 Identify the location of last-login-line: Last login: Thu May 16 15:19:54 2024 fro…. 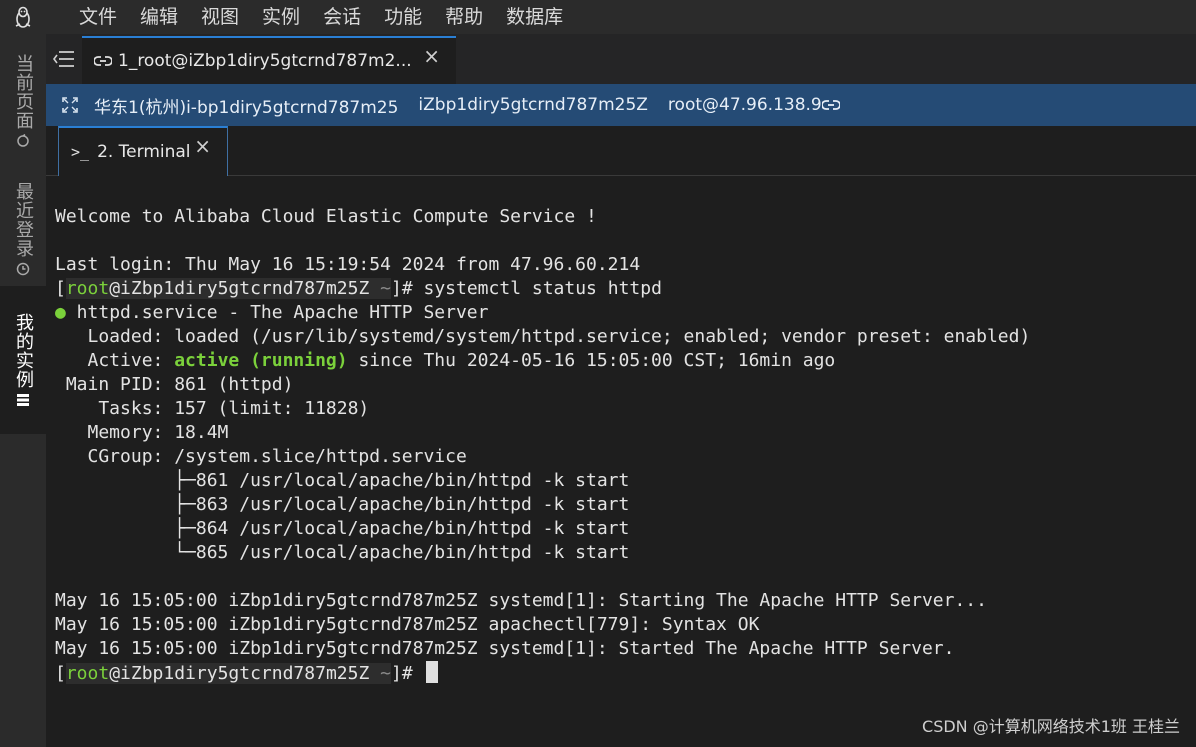
(348, 264).